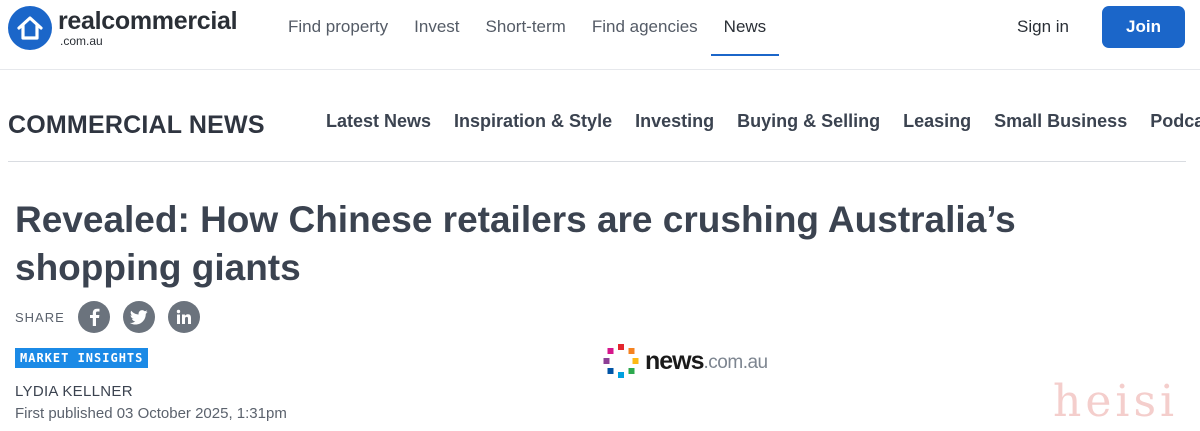 This screenshot has height=431, width=1200. Describe the element at coordinates (1116, 401) in the screenshot. I see `watermark-text: heisi` at that location.